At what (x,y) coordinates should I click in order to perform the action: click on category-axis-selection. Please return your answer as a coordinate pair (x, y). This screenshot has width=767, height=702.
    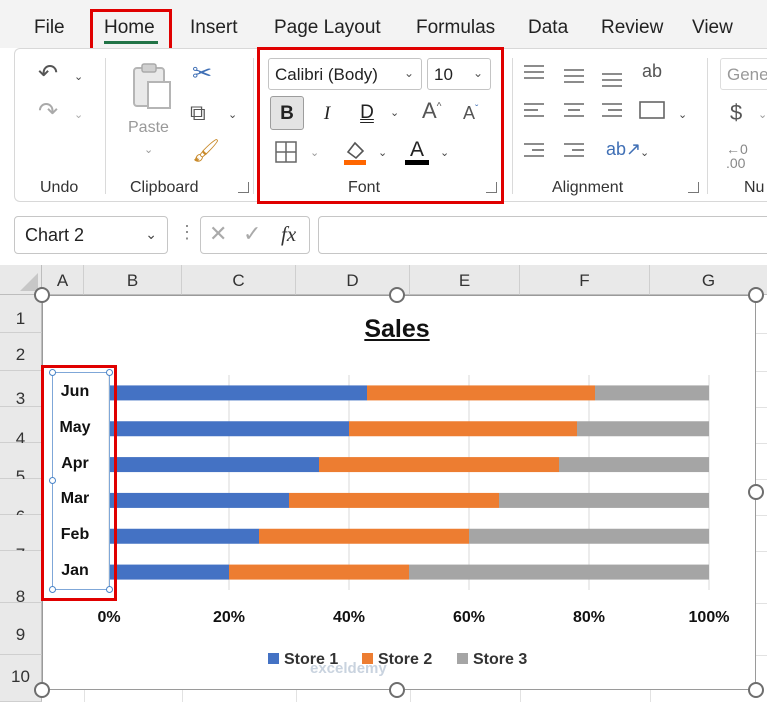
    Looking at the image, I should click on (81, 481).